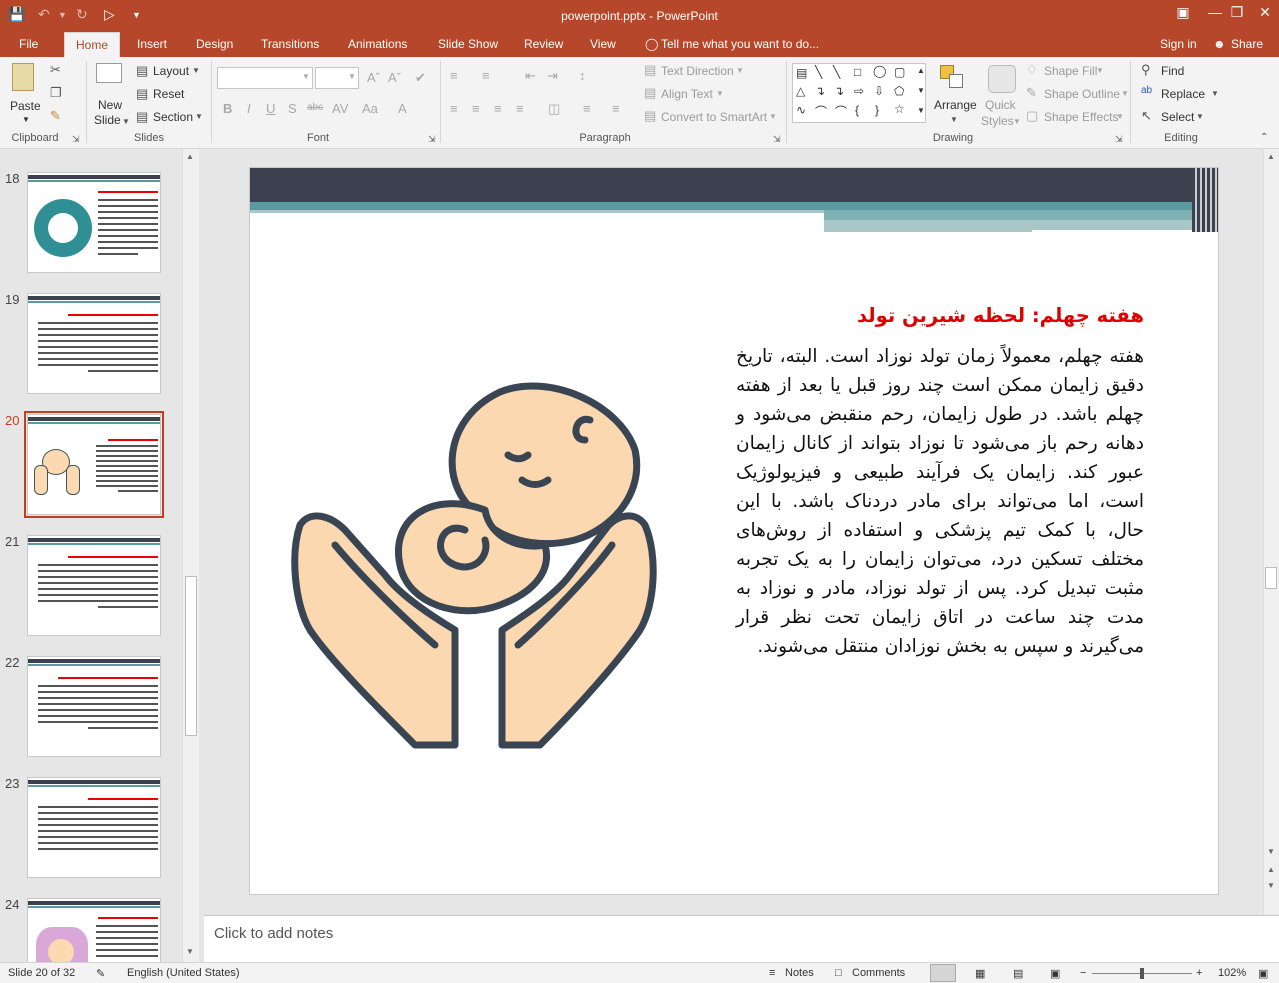  I want to click on arc-shape-icon: ⌒, so click(821, 111).